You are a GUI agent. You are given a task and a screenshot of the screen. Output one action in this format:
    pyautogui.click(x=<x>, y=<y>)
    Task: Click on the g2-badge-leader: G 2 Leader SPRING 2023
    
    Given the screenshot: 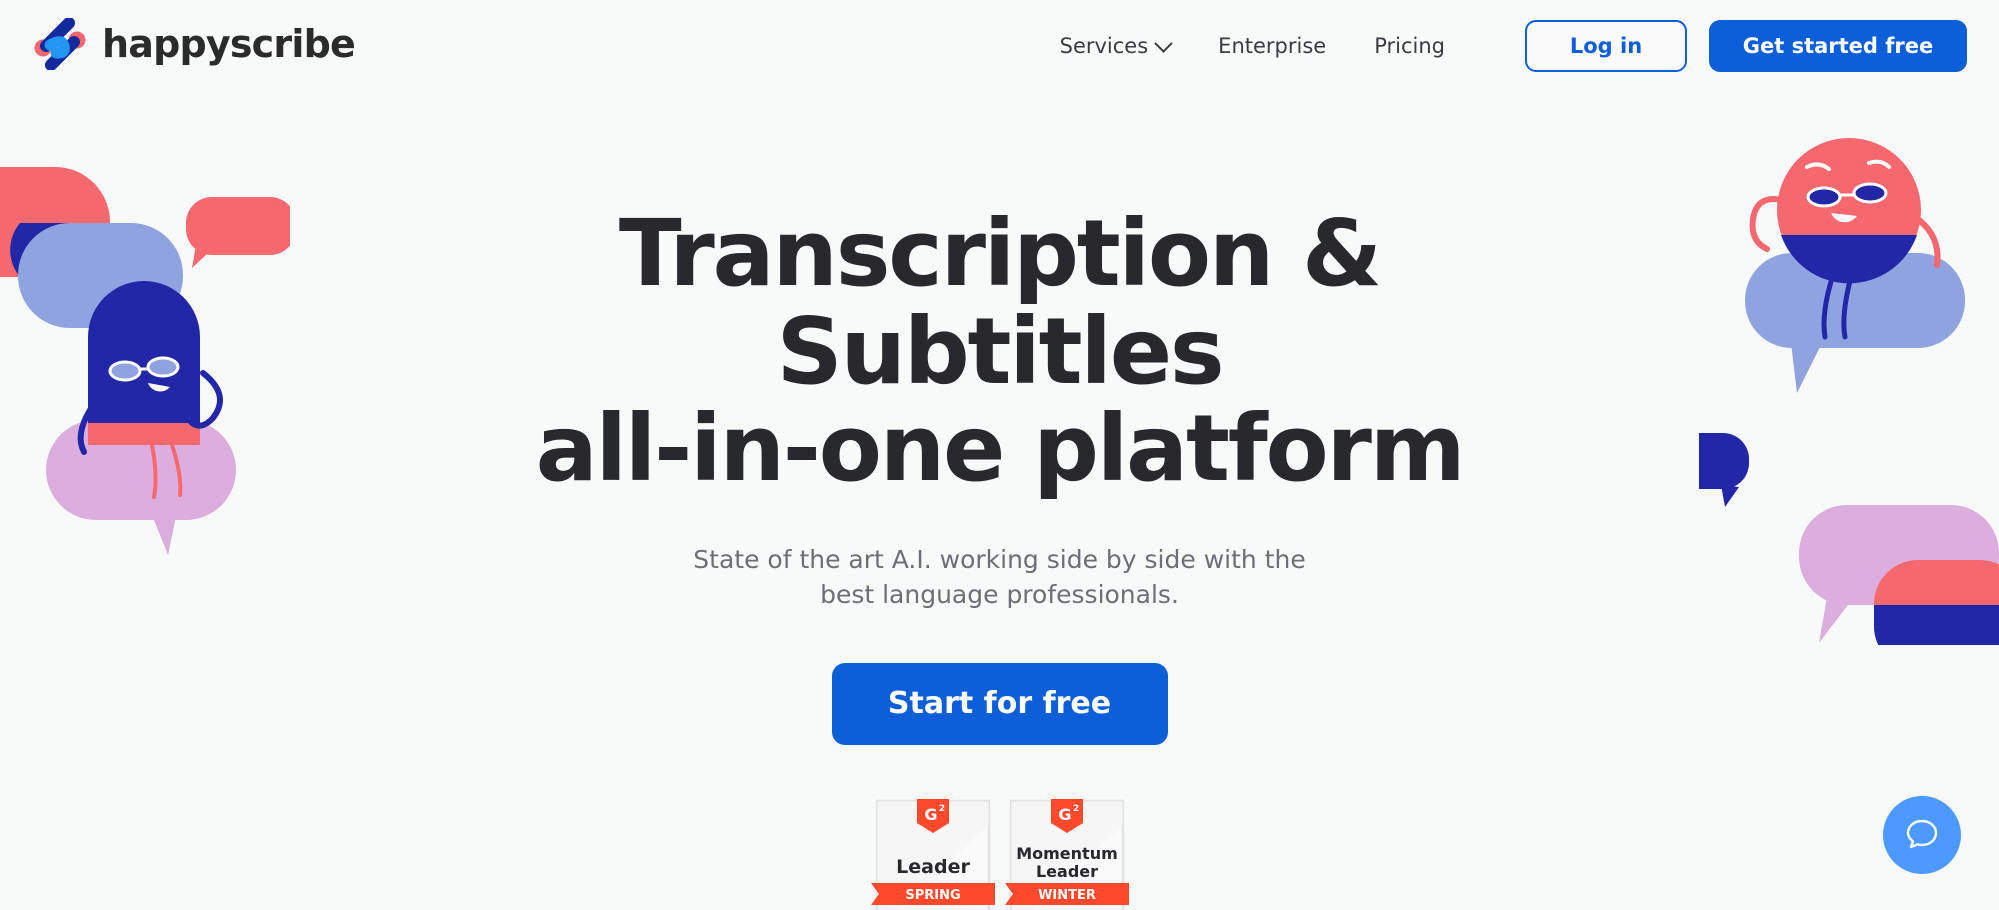 What is the action you would take?
    pyautogui.click(x=932, y=852)
    